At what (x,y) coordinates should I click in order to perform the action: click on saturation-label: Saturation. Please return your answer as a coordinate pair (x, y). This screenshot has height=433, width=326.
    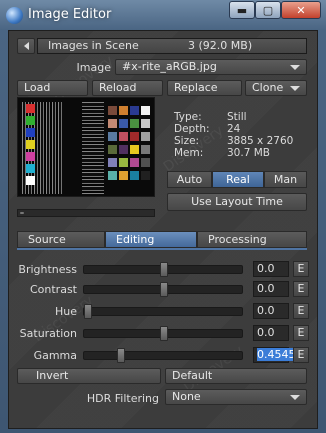
    Looking at the image, I should click on (48, 333).